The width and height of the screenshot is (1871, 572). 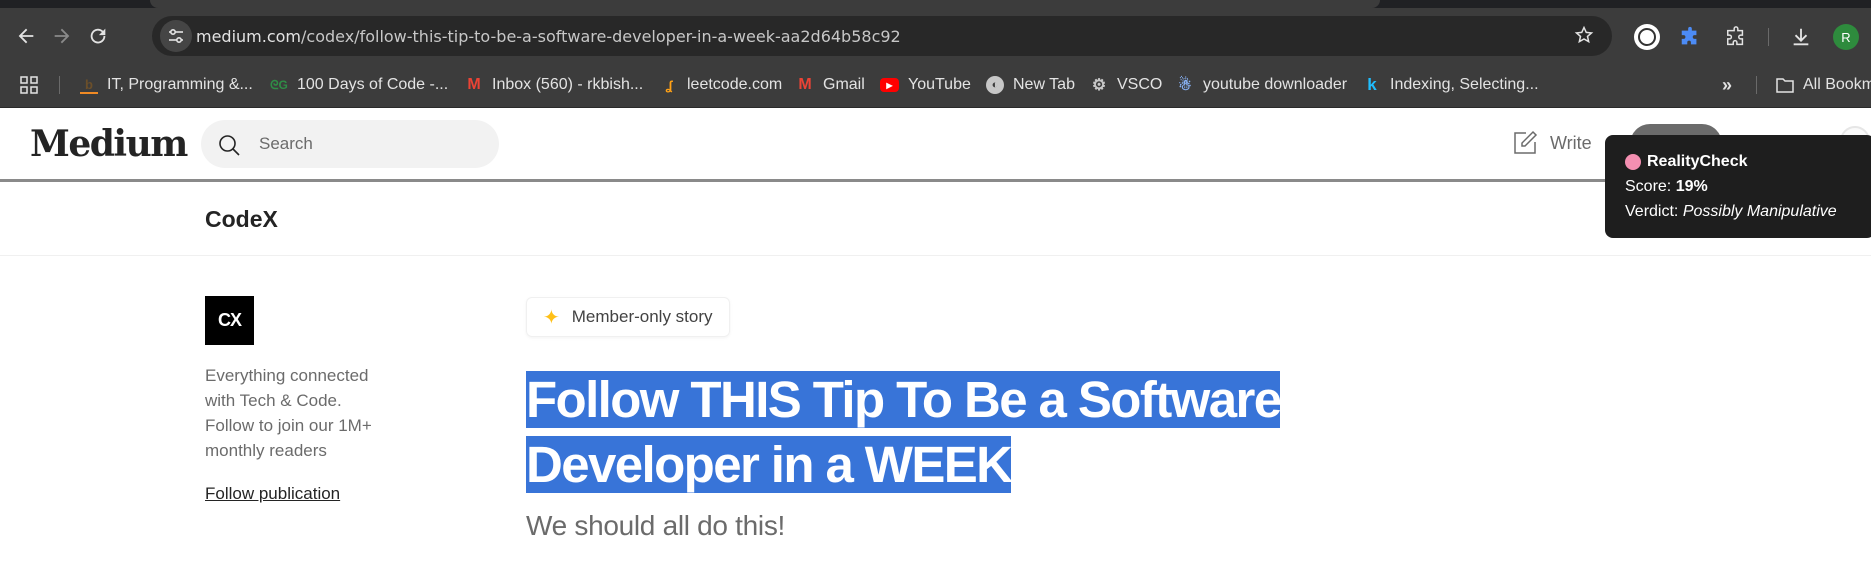 I want to click on back-button, so click(x=26, y=36).